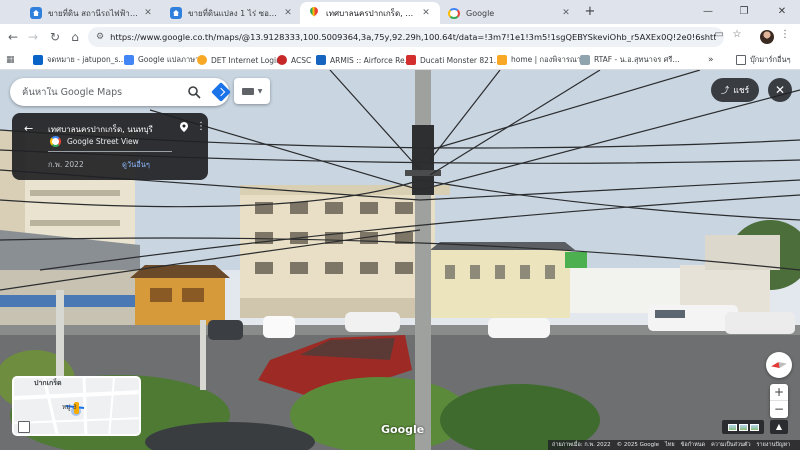  I want to click on apps-grid-icon: ▦, so click(10, 60).